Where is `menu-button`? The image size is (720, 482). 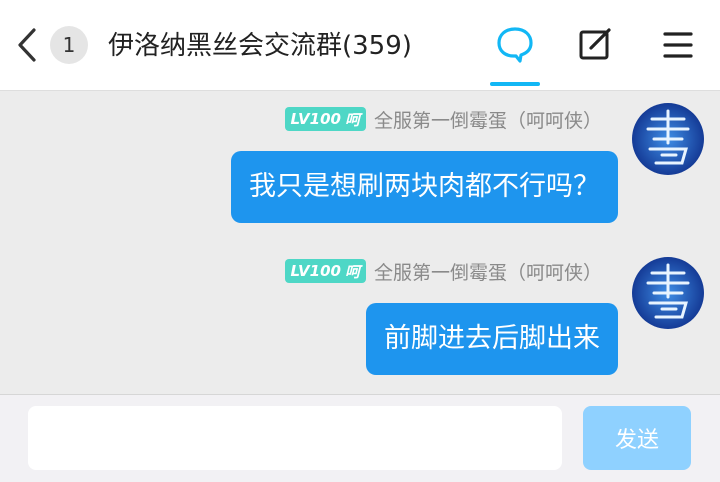
menu-button is located at coordinates (677, 45).